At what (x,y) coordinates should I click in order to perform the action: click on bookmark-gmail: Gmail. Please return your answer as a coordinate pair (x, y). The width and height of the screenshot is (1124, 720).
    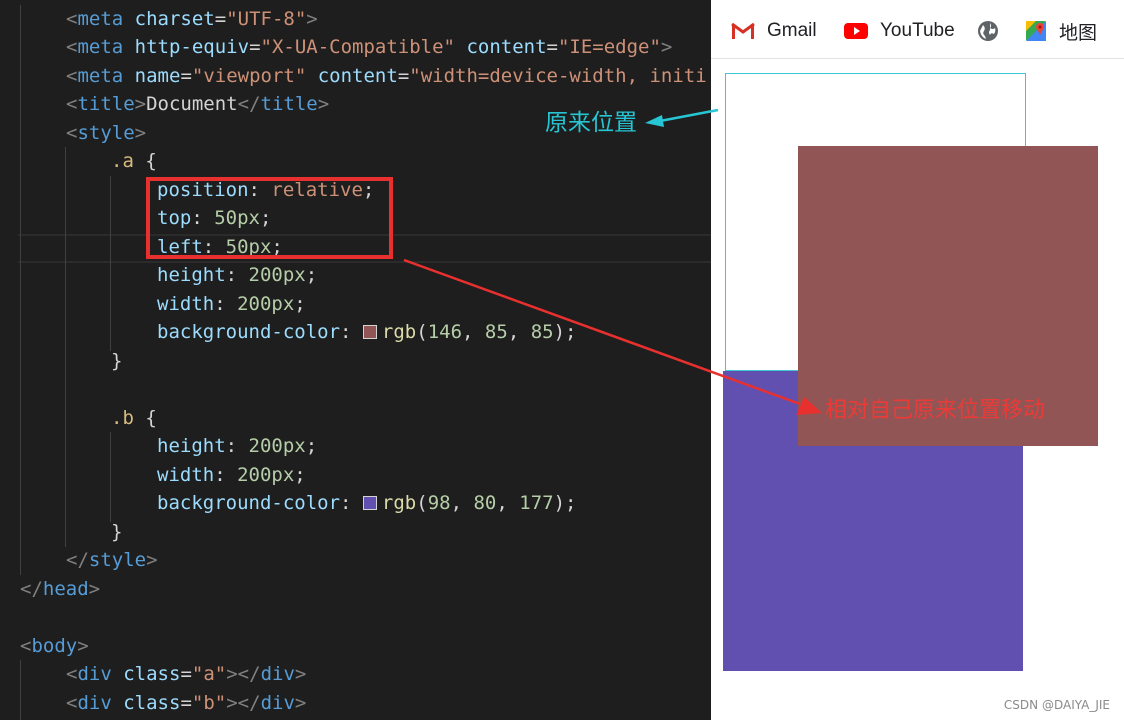
    Looking at the image, I should click on (774, 31).